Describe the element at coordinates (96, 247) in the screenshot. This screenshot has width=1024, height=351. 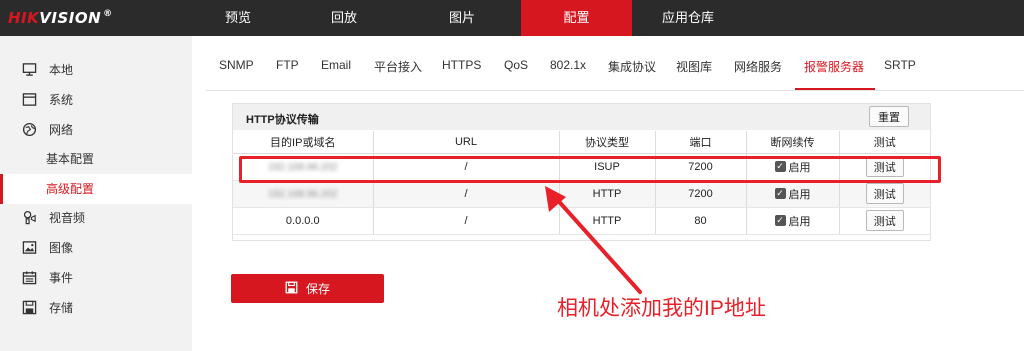
I see `sidebar-item-image: 图像` at that location.